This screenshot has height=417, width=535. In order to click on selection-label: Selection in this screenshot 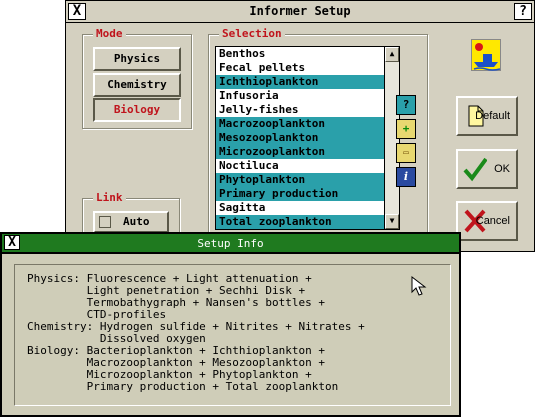, I will do `click(252, 33)`.